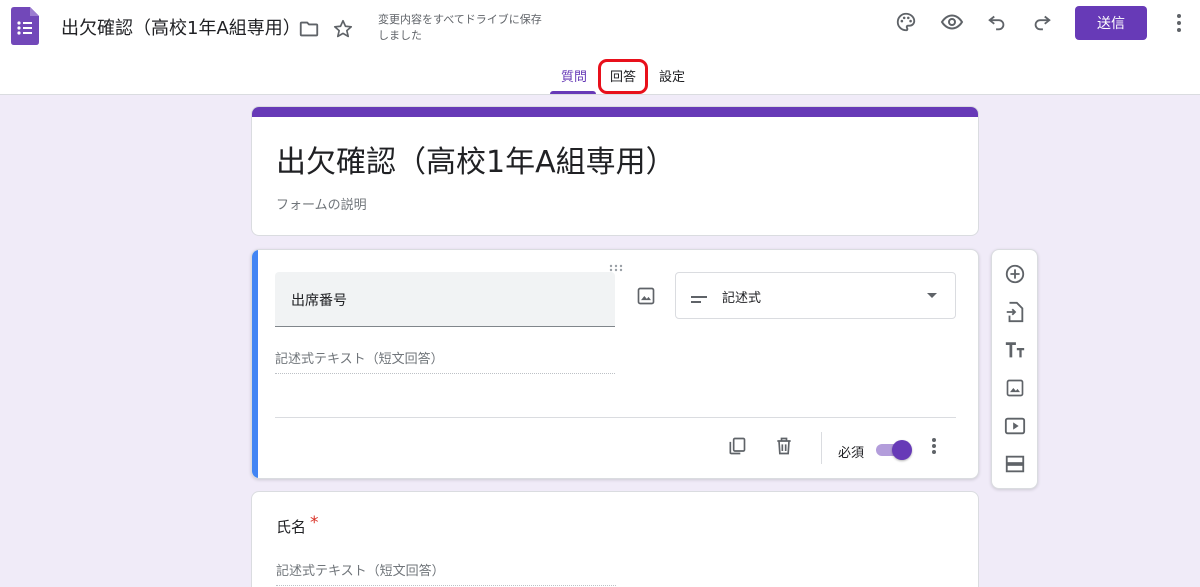  I want to click on toggle-knob, so click(902, 450).